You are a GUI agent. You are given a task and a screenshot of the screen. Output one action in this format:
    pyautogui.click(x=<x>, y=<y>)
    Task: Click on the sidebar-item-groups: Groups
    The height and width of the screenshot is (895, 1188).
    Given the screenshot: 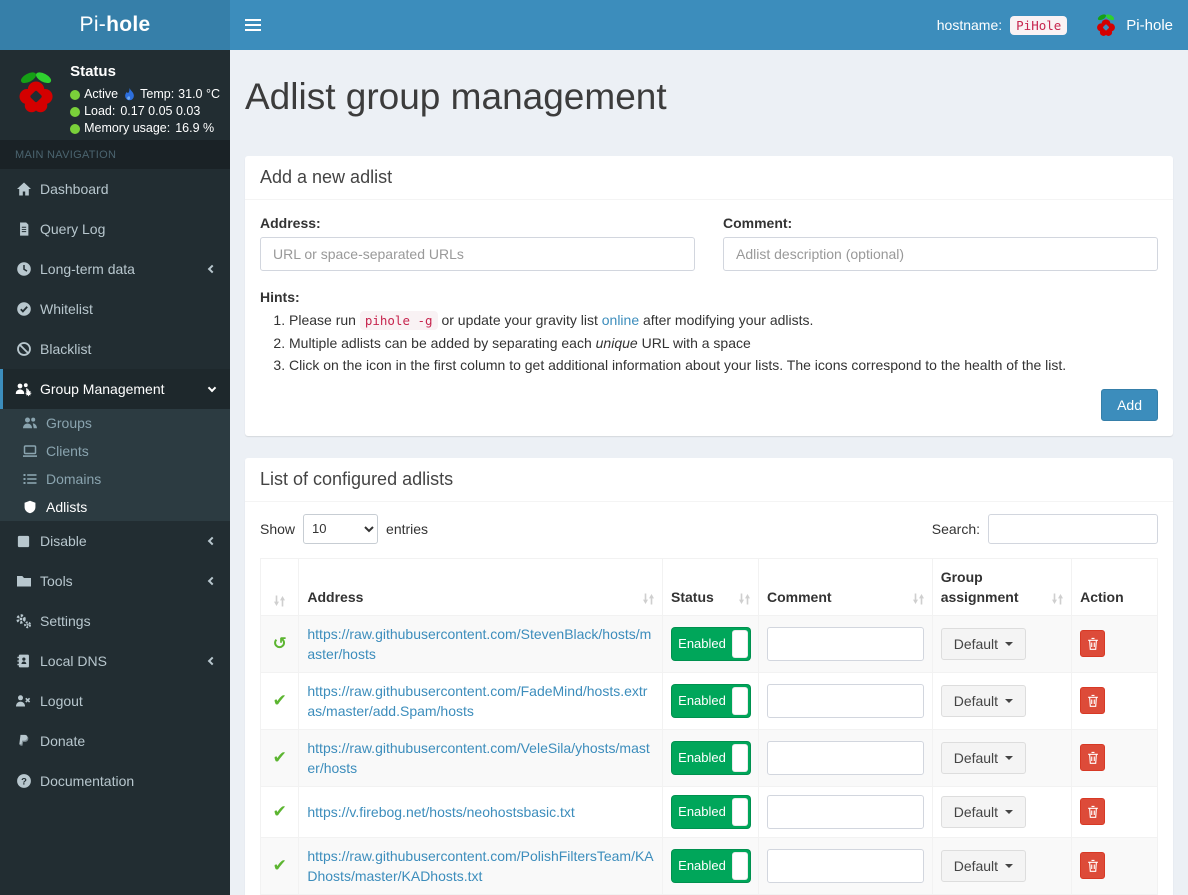 What is the action you would take?
    pyautogui.click(x=115, y=423)
    